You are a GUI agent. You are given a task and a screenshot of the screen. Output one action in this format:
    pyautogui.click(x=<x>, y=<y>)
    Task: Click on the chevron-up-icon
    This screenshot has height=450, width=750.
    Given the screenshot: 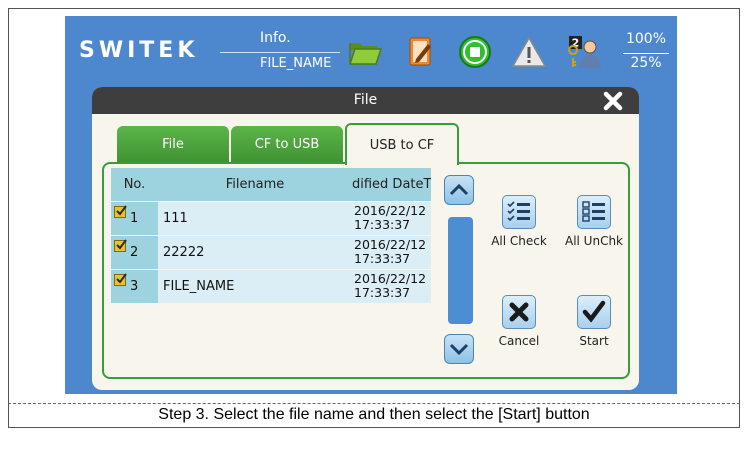 What is the action you would take?
    pyautogui.click(x=459, y=189)
    